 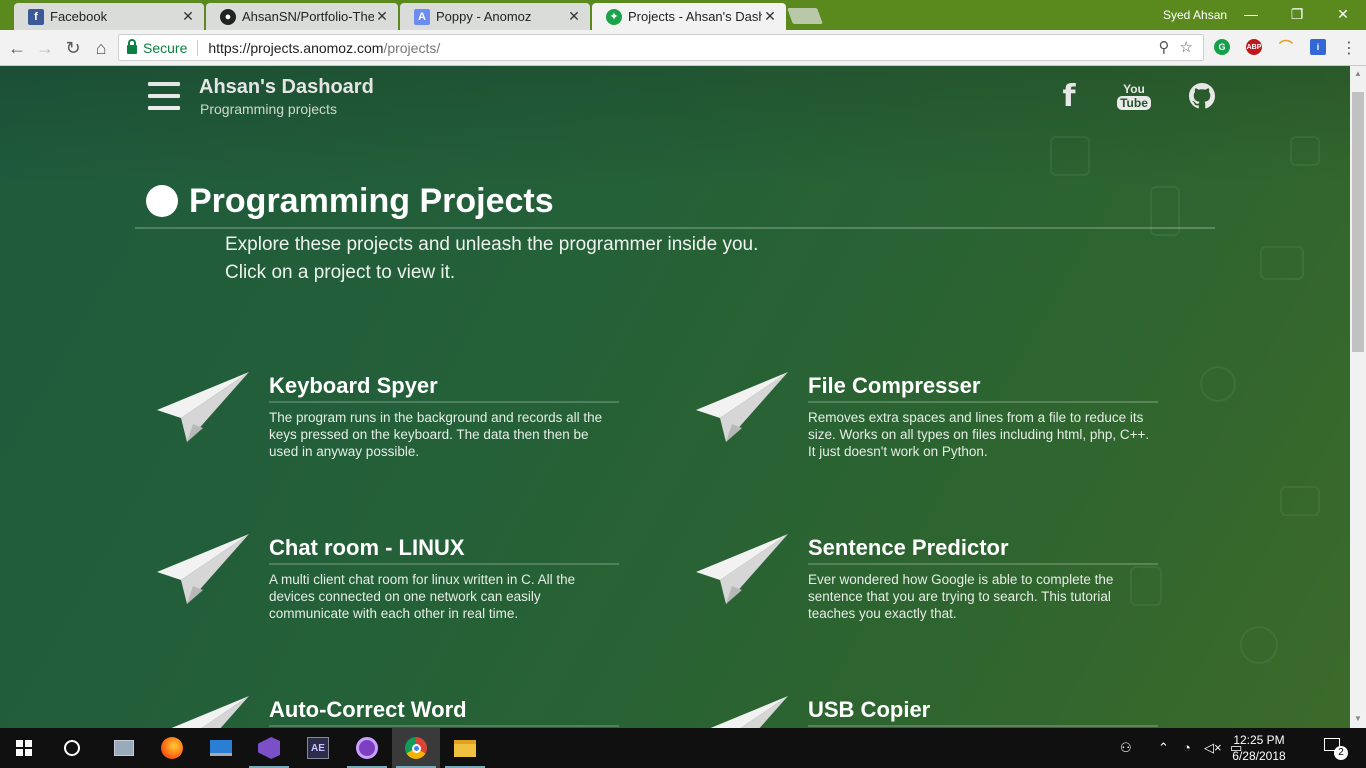 I want to click on project-title: Sentence Predictor, so click(x=988, y=548).